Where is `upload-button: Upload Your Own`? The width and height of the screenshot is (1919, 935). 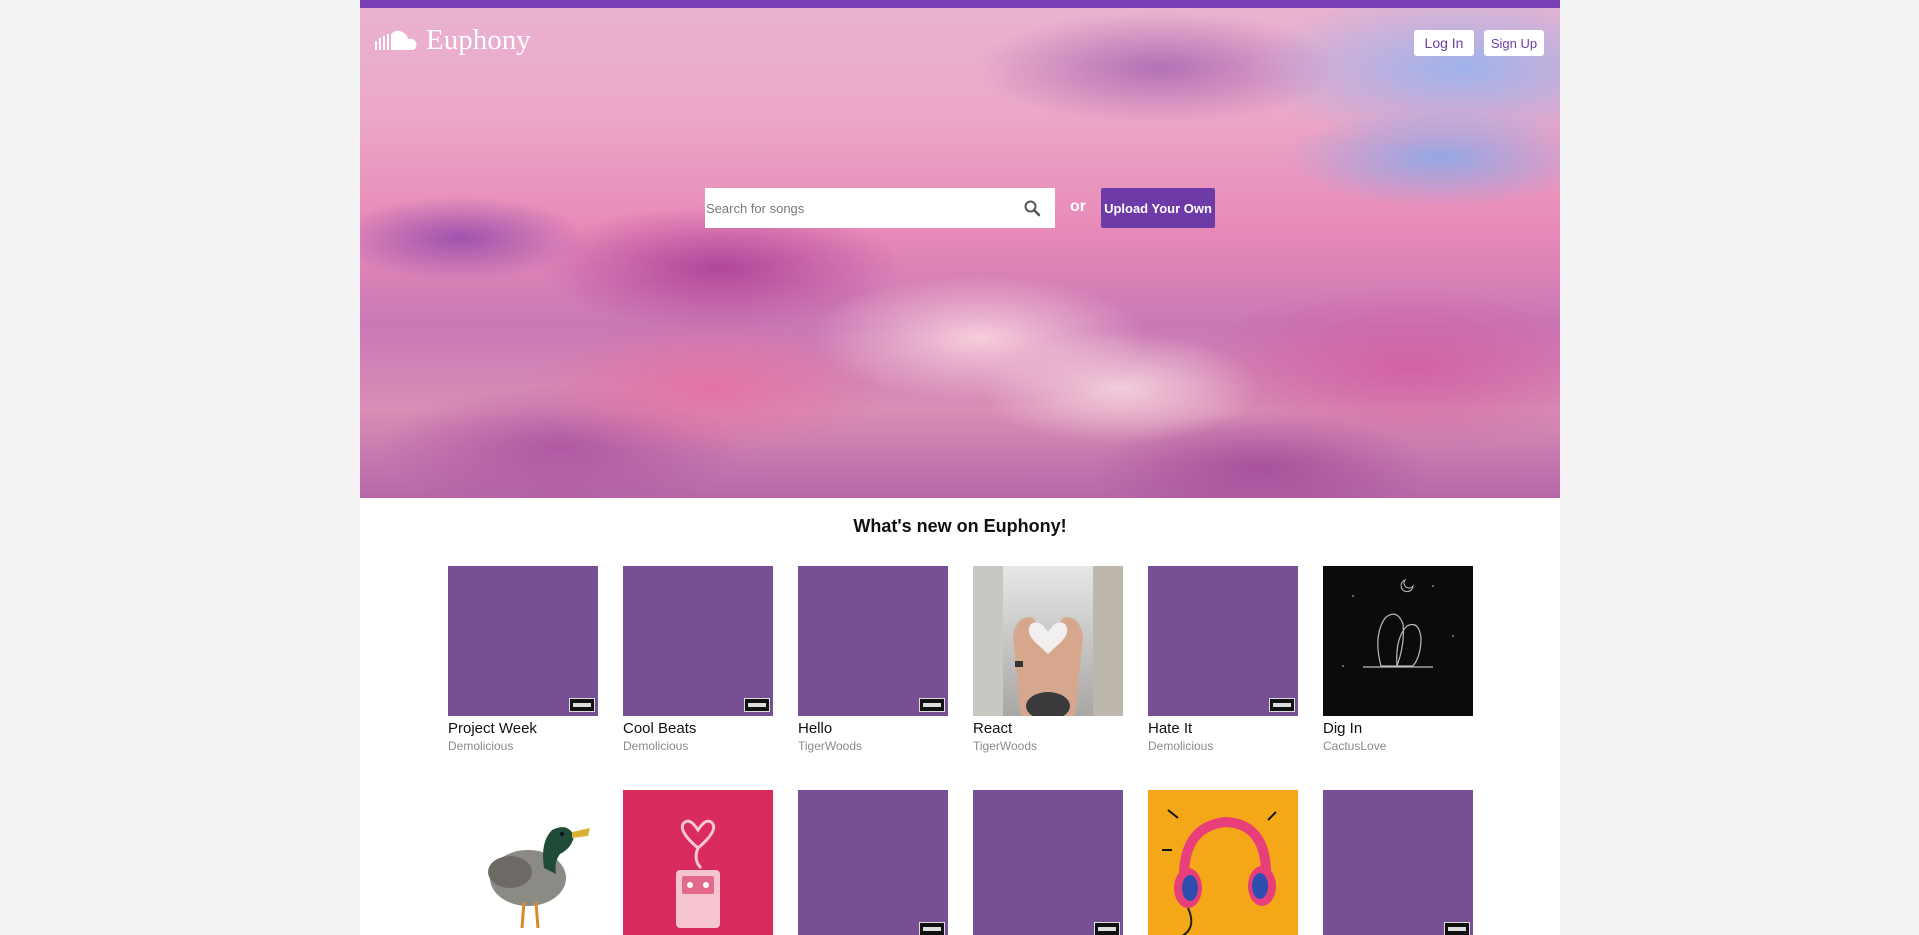
upload-button: Upload Your Own is located at coordinates (1158, 208).